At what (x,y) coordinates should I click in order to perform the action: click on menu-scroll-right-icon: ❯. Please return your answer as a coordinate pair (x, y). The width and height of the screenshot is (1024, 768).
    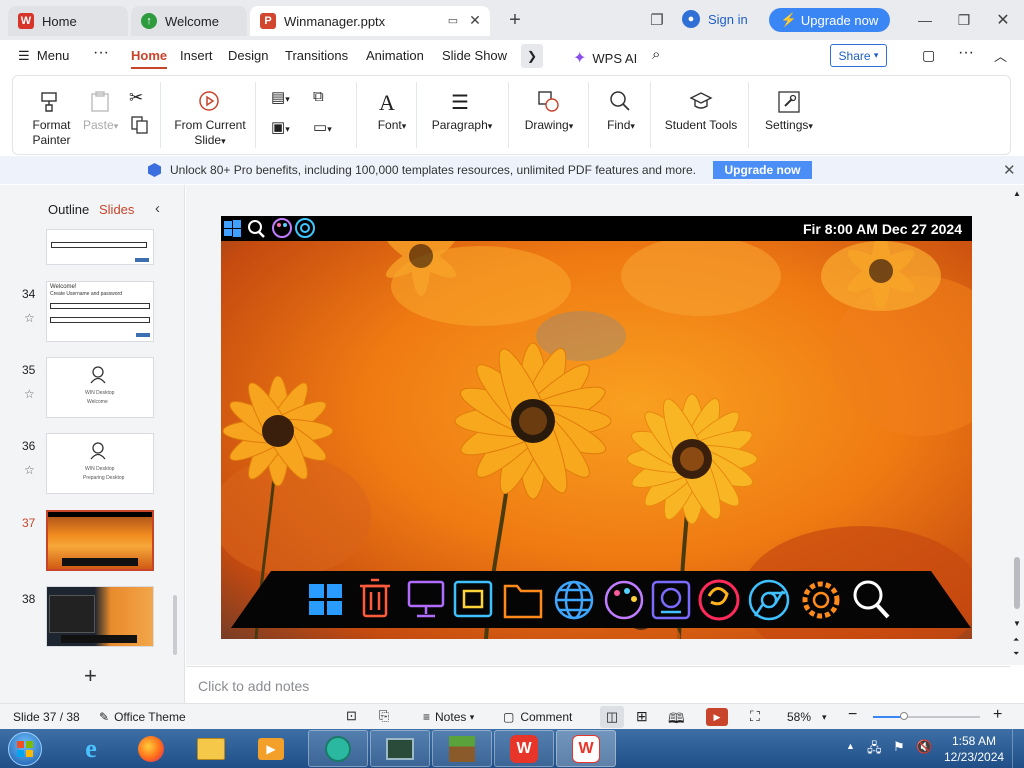
    Looking at the image, I should click on (532, 56).